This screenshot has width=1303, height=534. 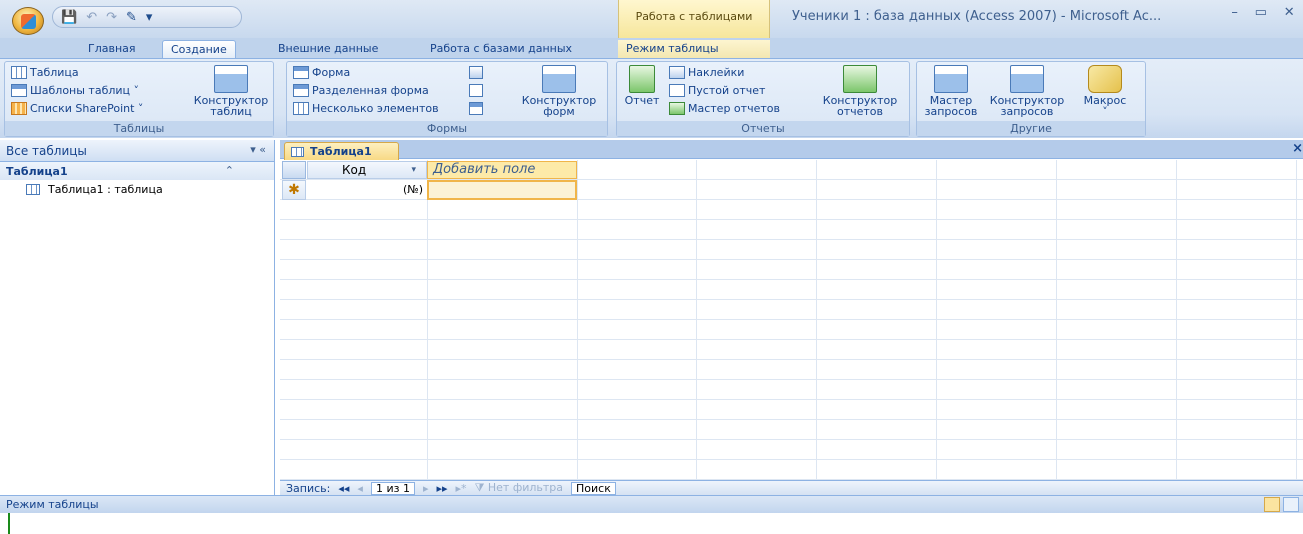 I want to click on filter-status: ⧩ Нет фильтра, so click(x=519, y=488).